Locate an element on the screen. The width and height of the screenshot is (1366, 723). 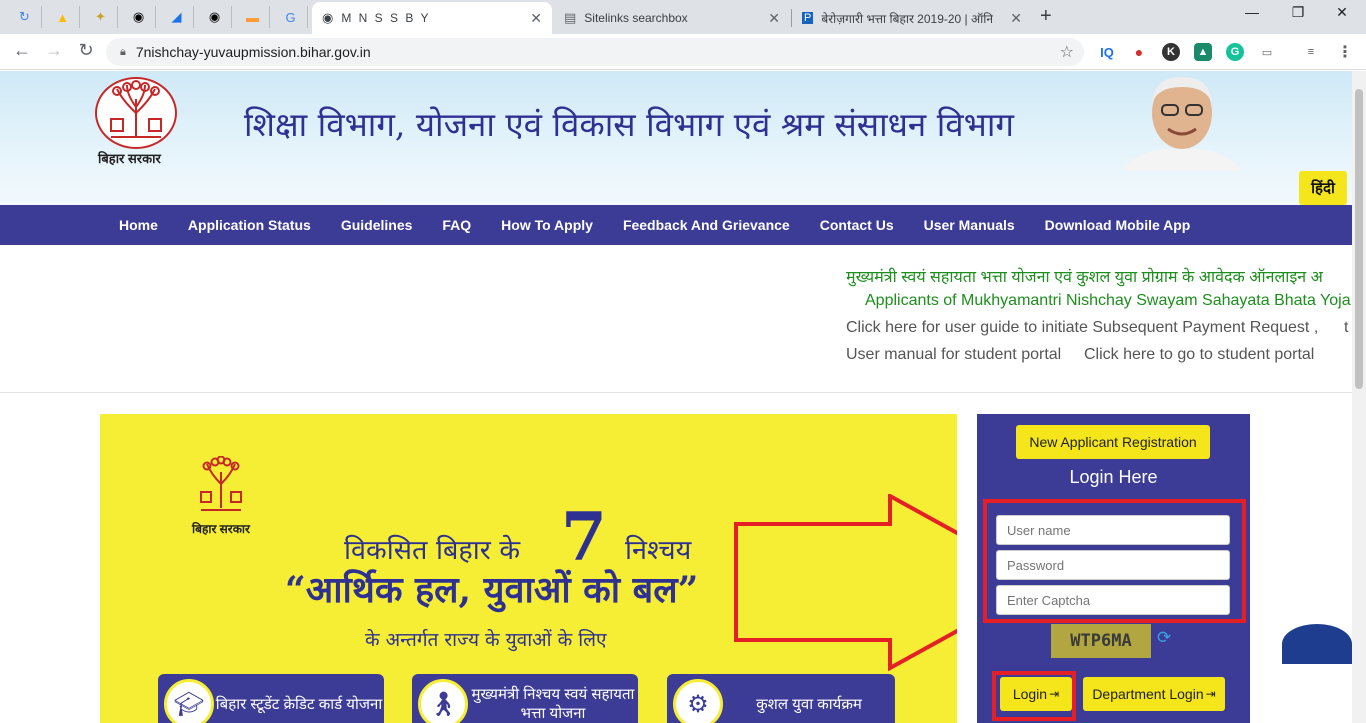
reload-icon: ↻ is located at coordinates (86, 50).